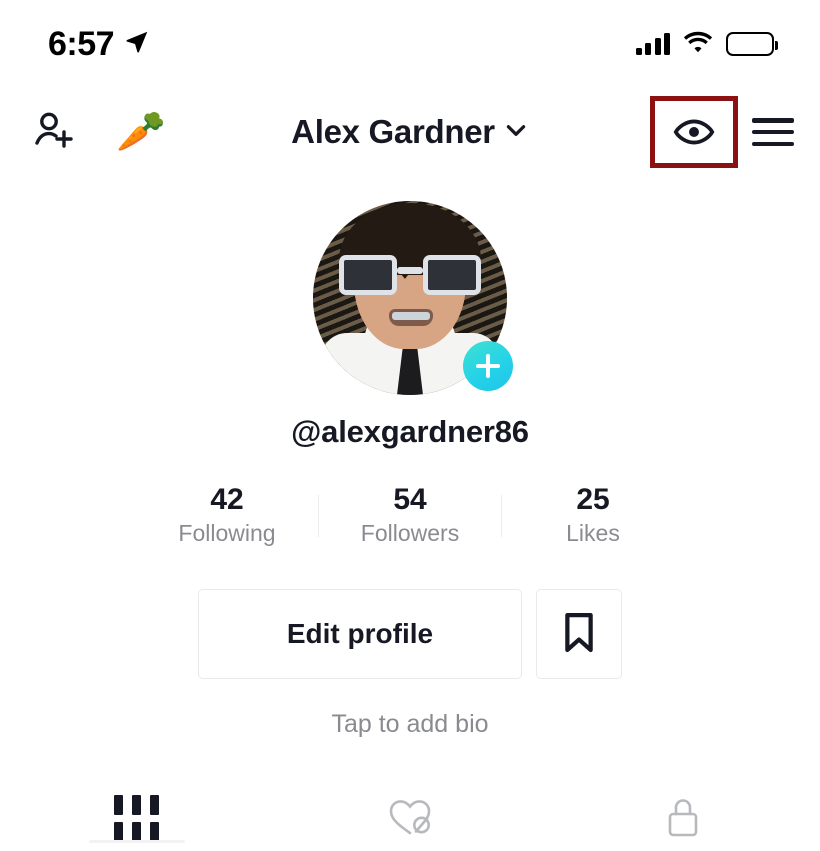 The image size is (820, 851). What do you see at coordinates (227, 533) in the screenshot?
I see `stat-label: Following` at bounding box center [227, 533].